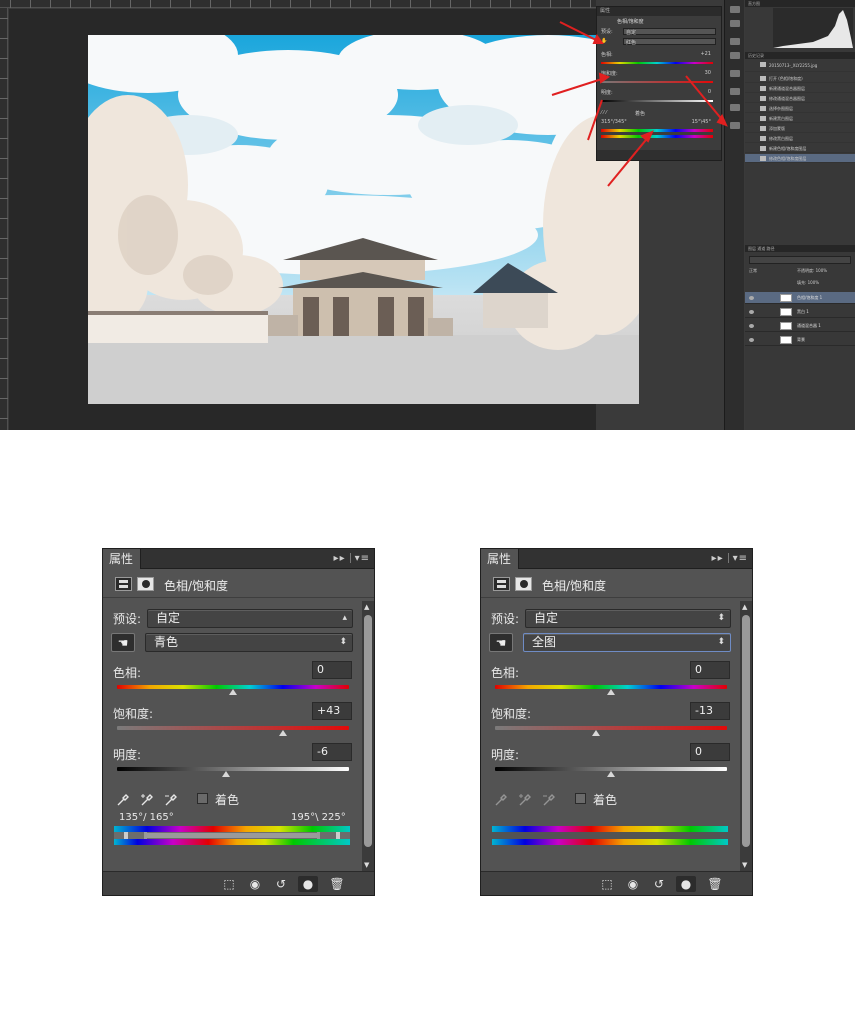 Image resolution: width=855 pixels, height=1024 pixels. What do you see at coordinates (735, 41) in the screenshot?
I see `adjustments-icon` at bounding box center [735, 41].